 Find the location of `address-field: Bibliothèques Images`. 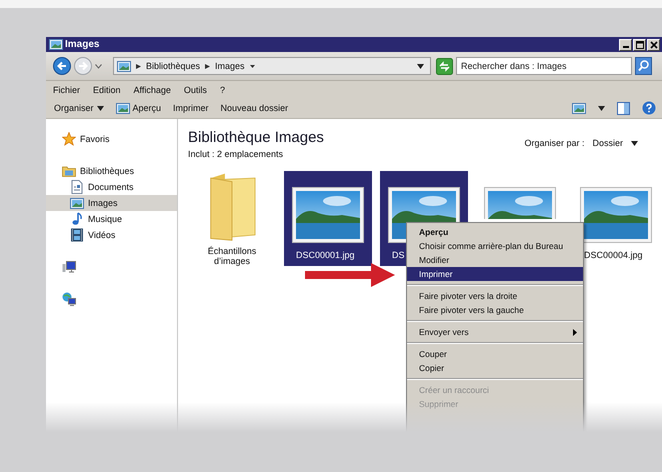

address-field: Bibliothèques Images is located at coordinates (272, 66).